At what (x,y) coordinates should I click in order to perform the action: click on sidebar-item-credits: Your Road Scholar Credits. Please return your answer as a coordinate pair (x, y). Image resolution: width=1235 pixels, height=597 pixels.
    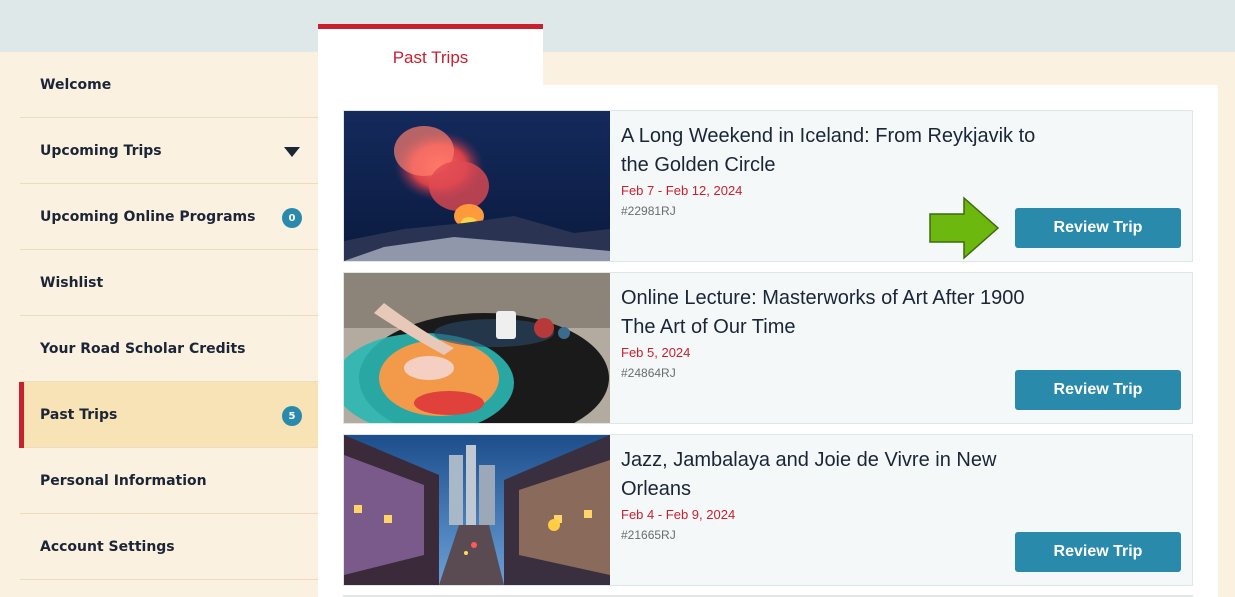
    Looking at the image, I should click on (169, 349).